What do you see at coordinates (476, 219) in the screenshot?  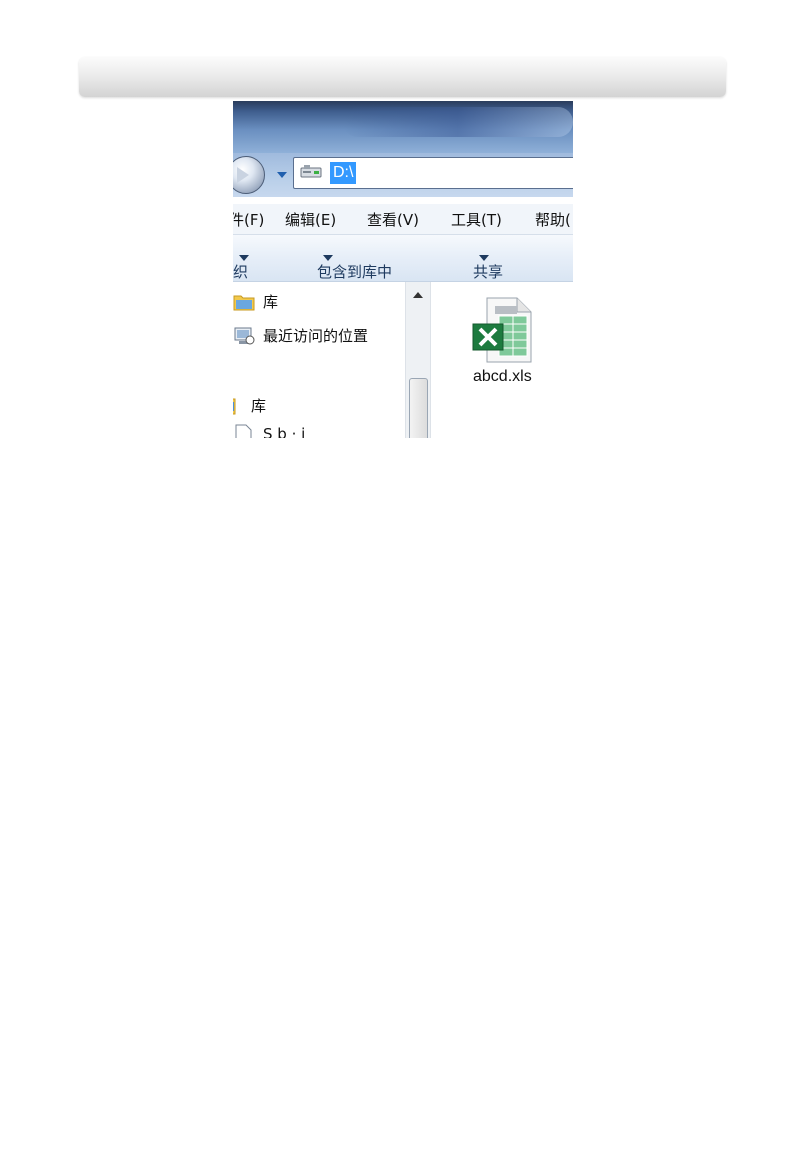 I see `menu-tools: 工具(T)` at bounding box center [476, 219].